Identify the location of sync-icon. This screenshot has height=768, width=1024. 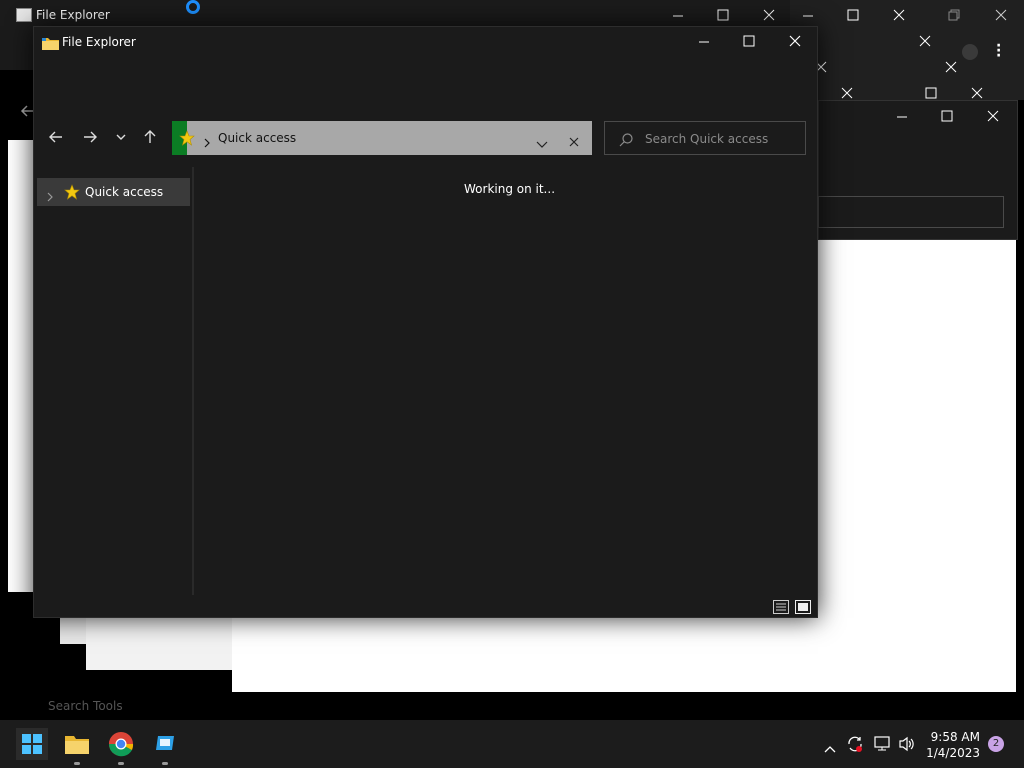
(855, 746).